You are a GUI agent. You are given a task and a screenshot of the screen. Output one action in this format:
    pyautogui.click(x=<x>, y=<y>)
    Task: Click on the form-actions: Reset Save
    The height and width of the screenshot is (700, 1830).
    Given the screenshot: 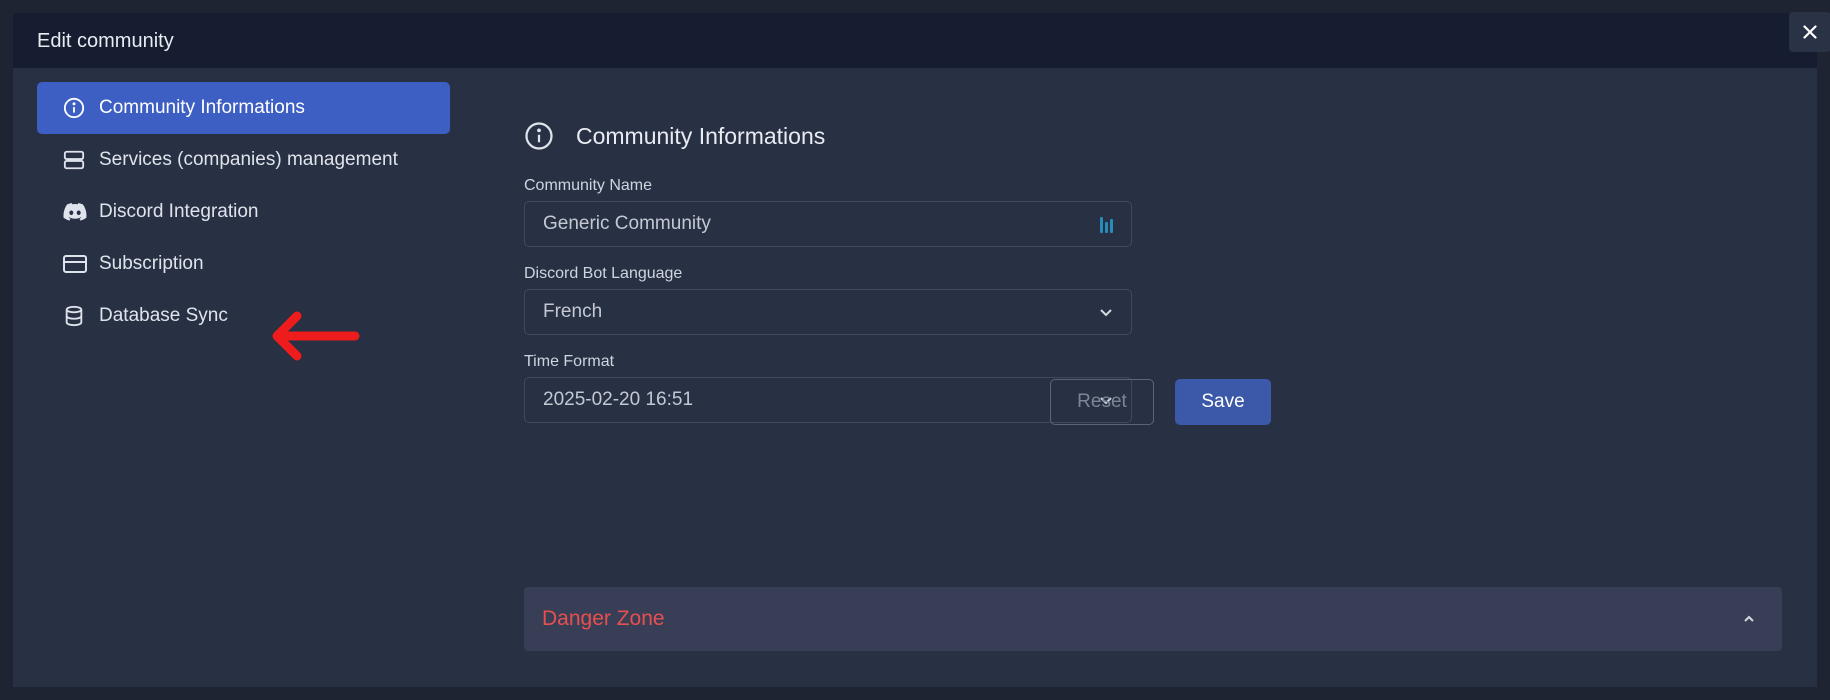 What is the action you would take?
    pyautogui.click(x=1160, y=402)
    